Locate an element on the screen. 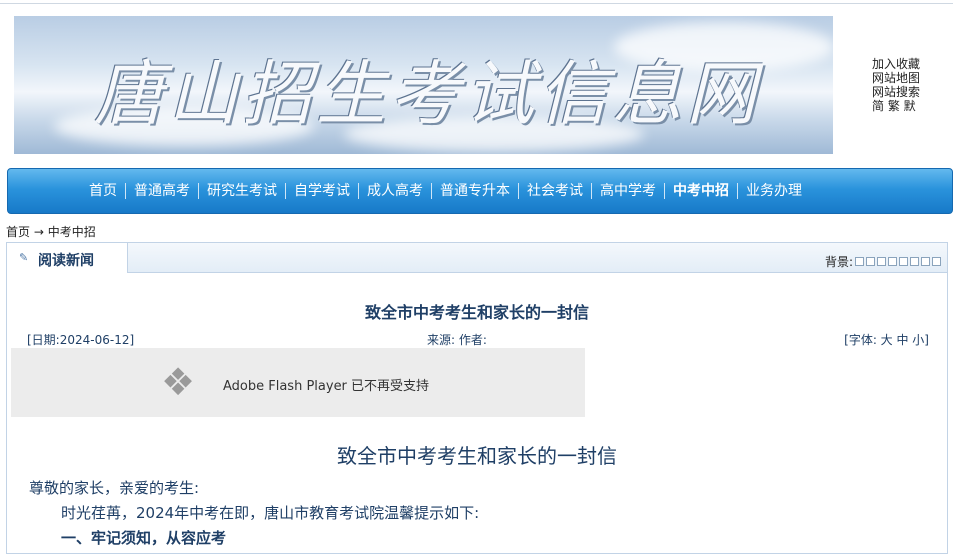 Image resolution: width=953 pixels, height=554 pixels. background-label: 背景: is located at coordinates (838, 262).